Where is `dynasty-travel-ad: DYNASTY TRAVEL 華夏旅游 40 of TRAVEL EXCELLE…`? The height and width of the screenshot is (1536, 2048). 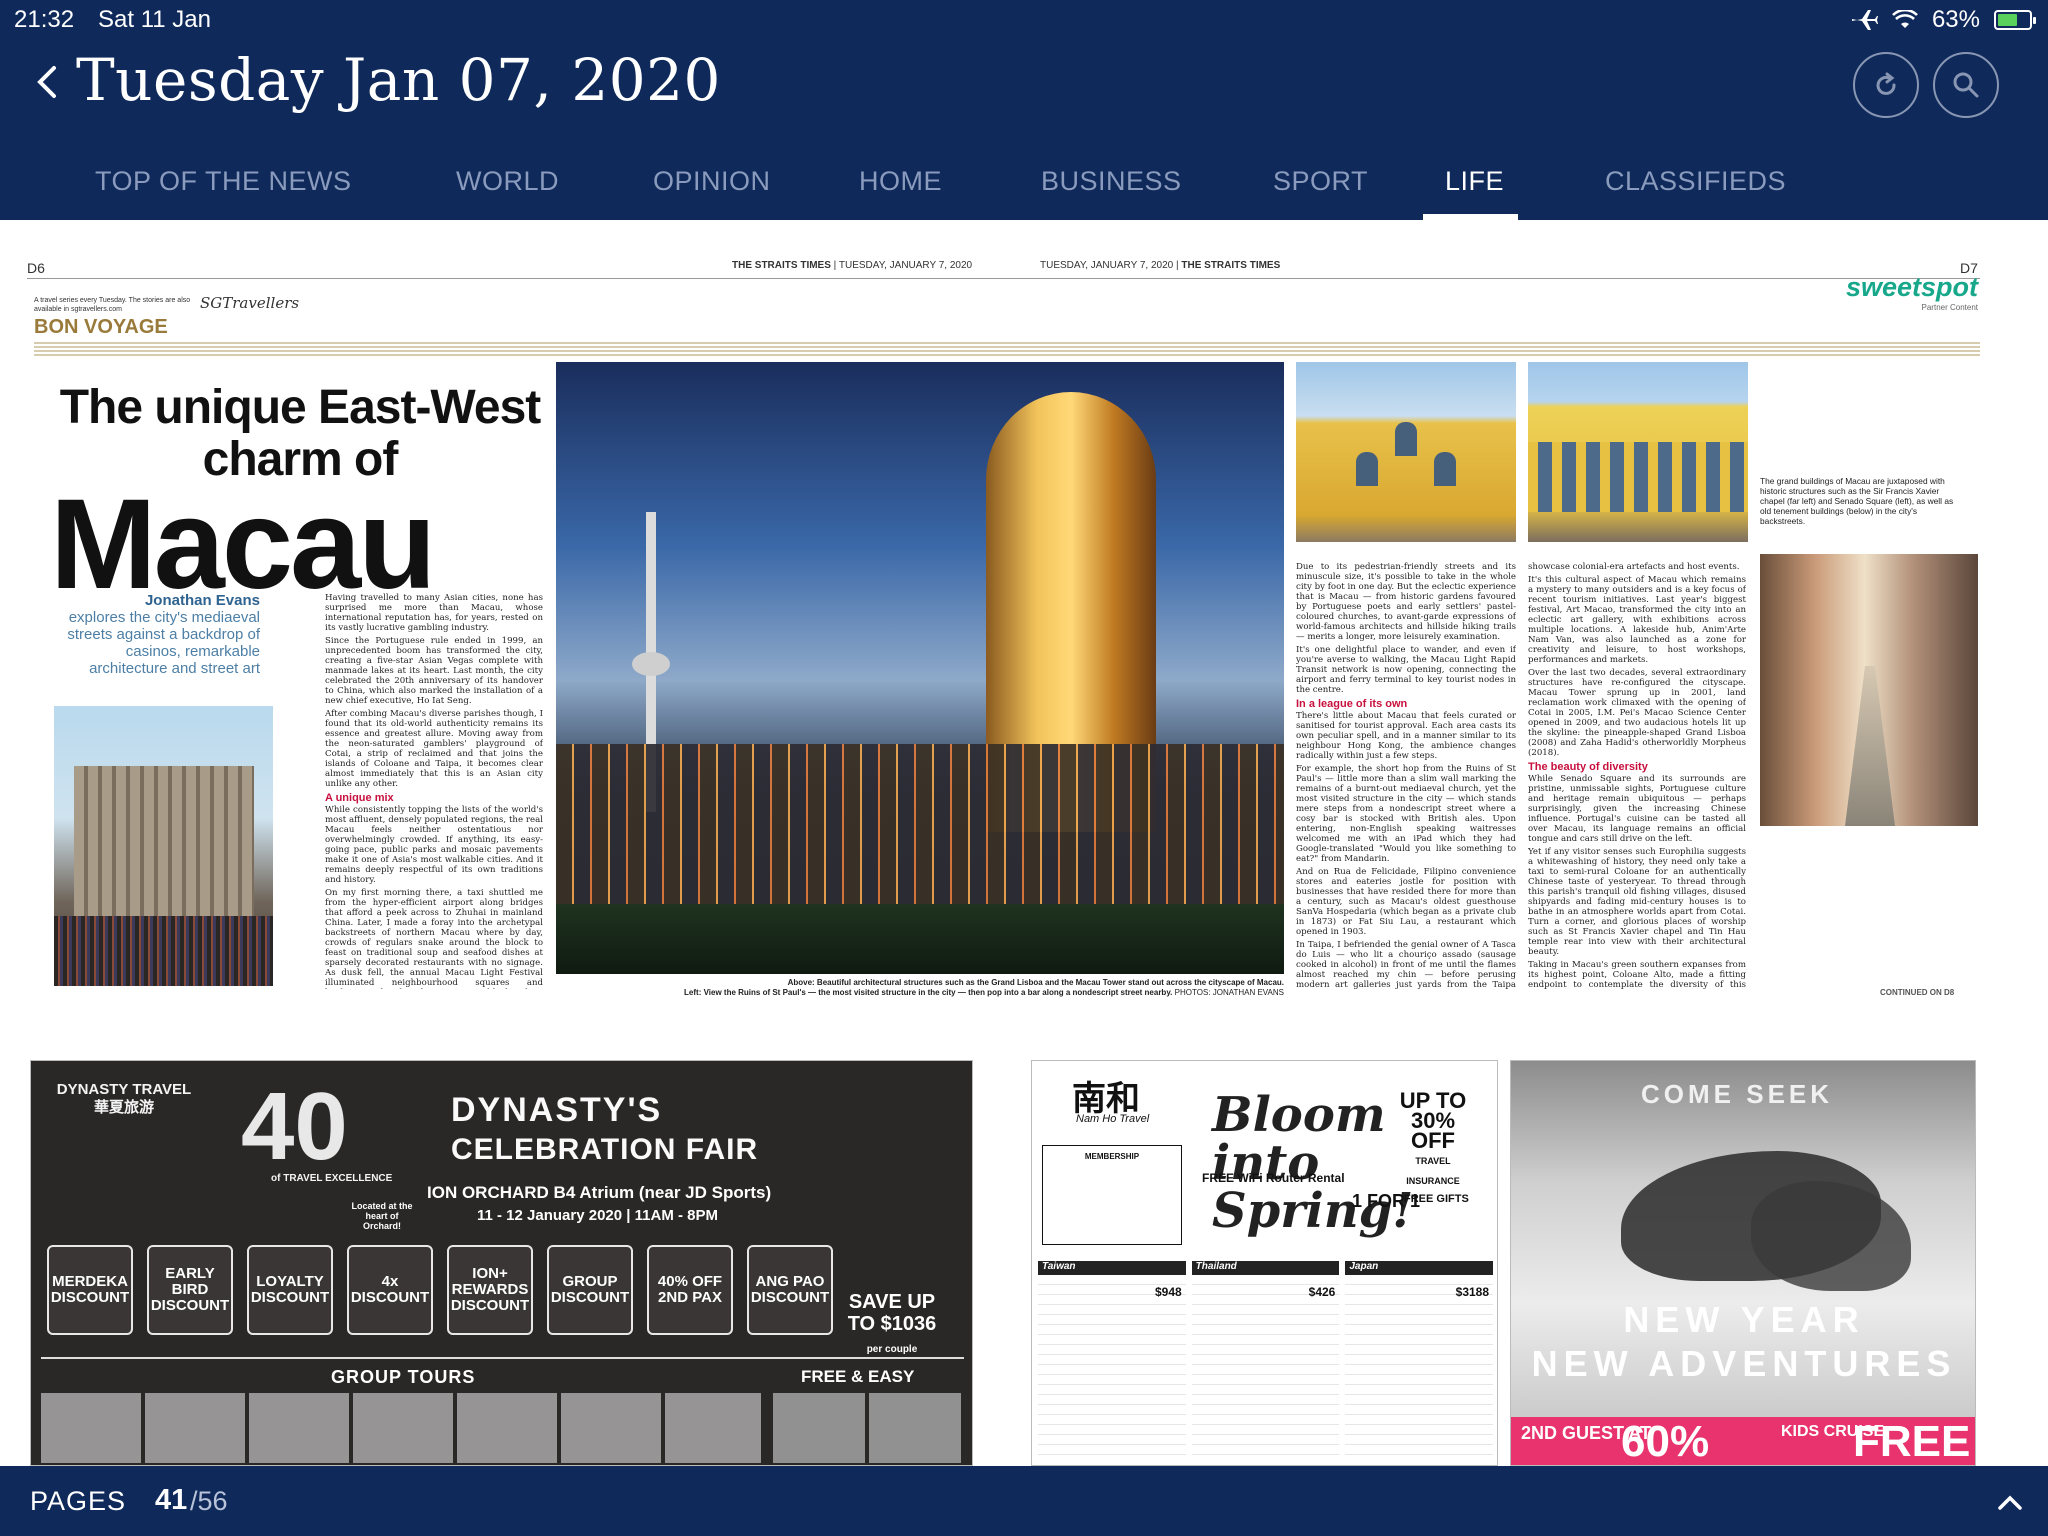
dynasty-travel-ad: DYNASTY TRAVEL 華夏旅游 40 of TRAVEL EXCELLE… is located at coordinates (501, 1263).